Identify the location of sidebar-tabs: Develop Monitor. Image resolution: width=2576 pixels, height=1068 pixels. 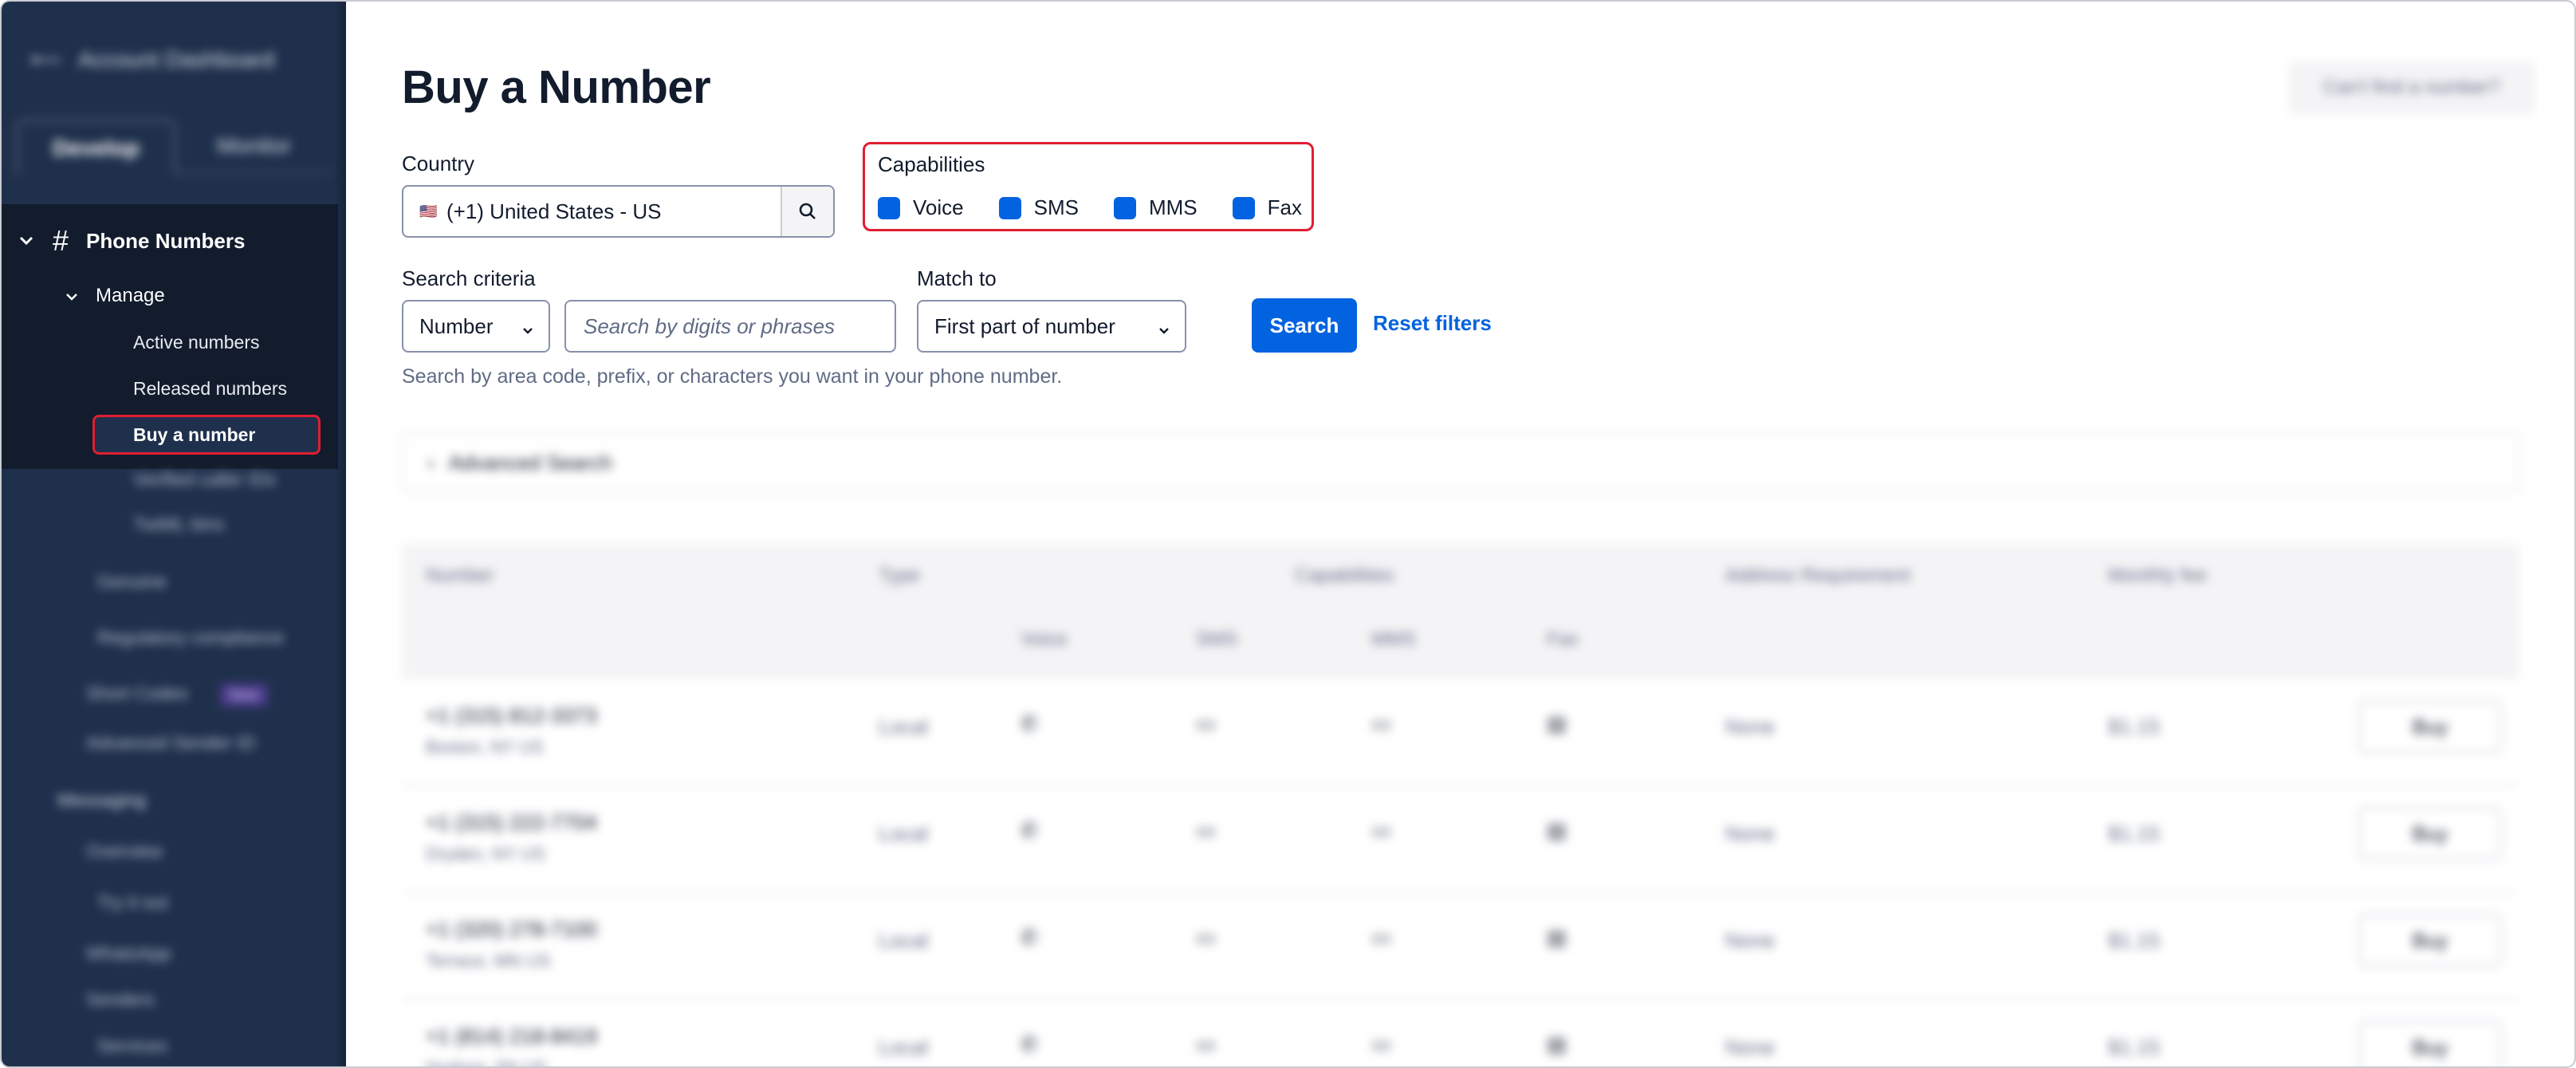
(174, 147).